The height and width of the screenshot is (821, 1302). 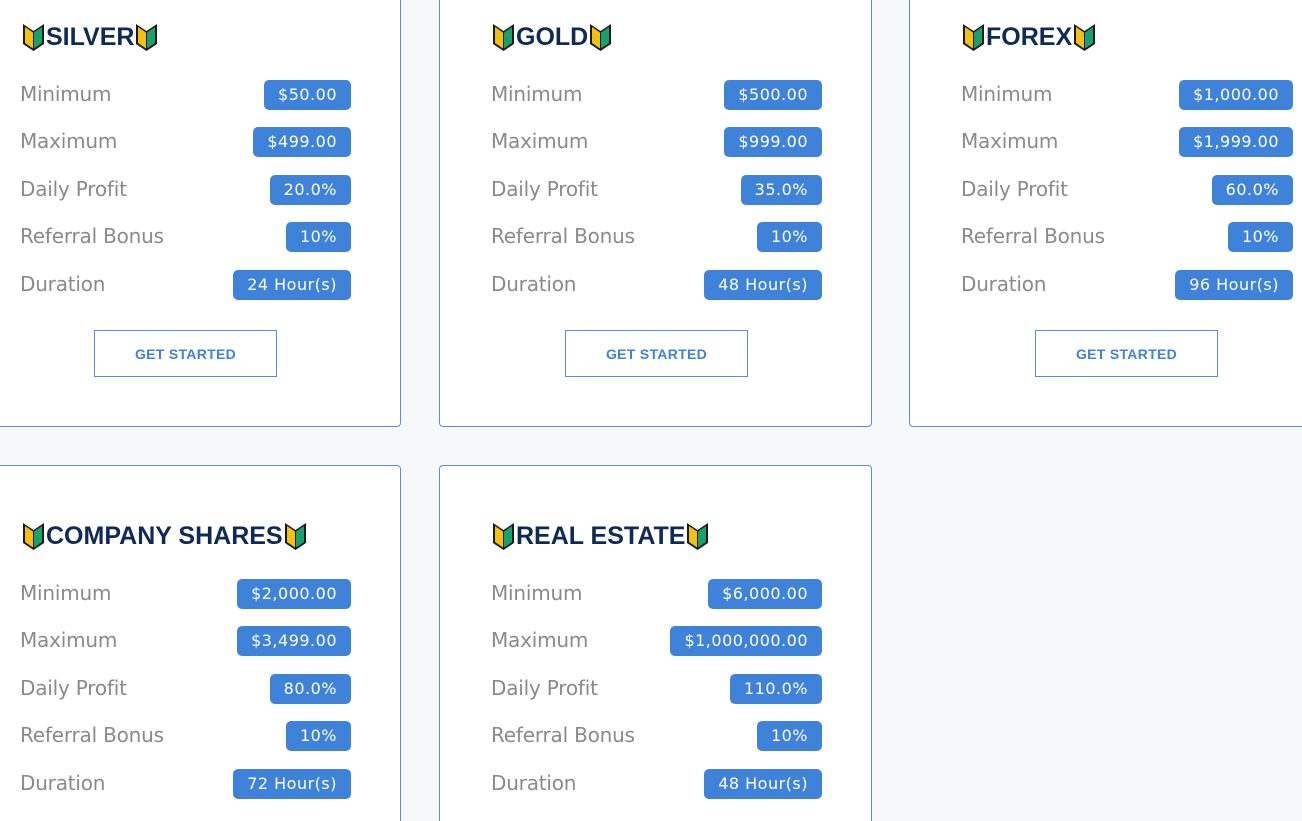 I want to click on row-maximum: Maximum $3,499.00, so click(x=185, y=643).